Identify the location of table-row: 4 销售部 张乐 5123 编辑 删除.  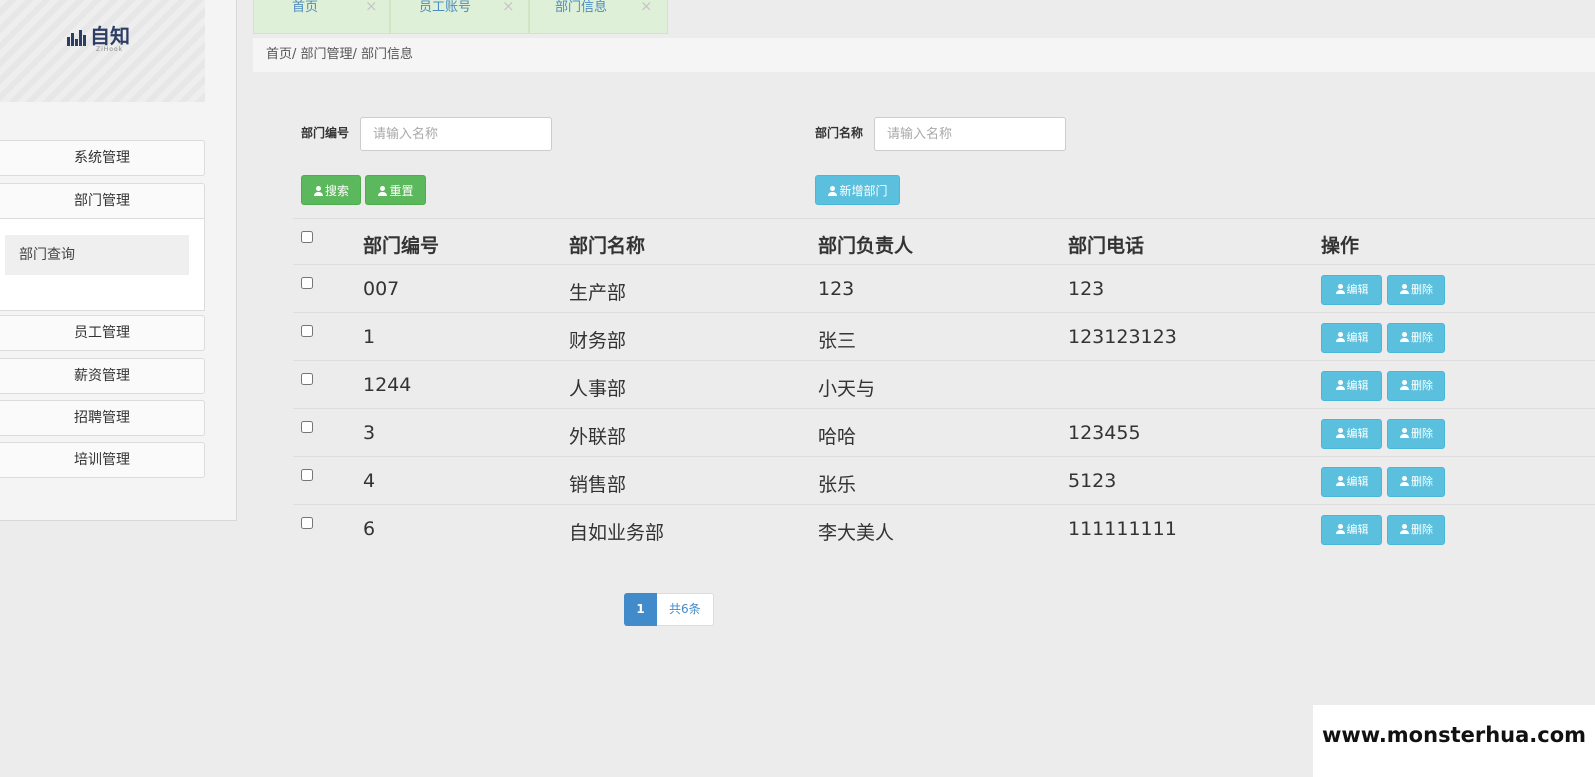
(944, 480).